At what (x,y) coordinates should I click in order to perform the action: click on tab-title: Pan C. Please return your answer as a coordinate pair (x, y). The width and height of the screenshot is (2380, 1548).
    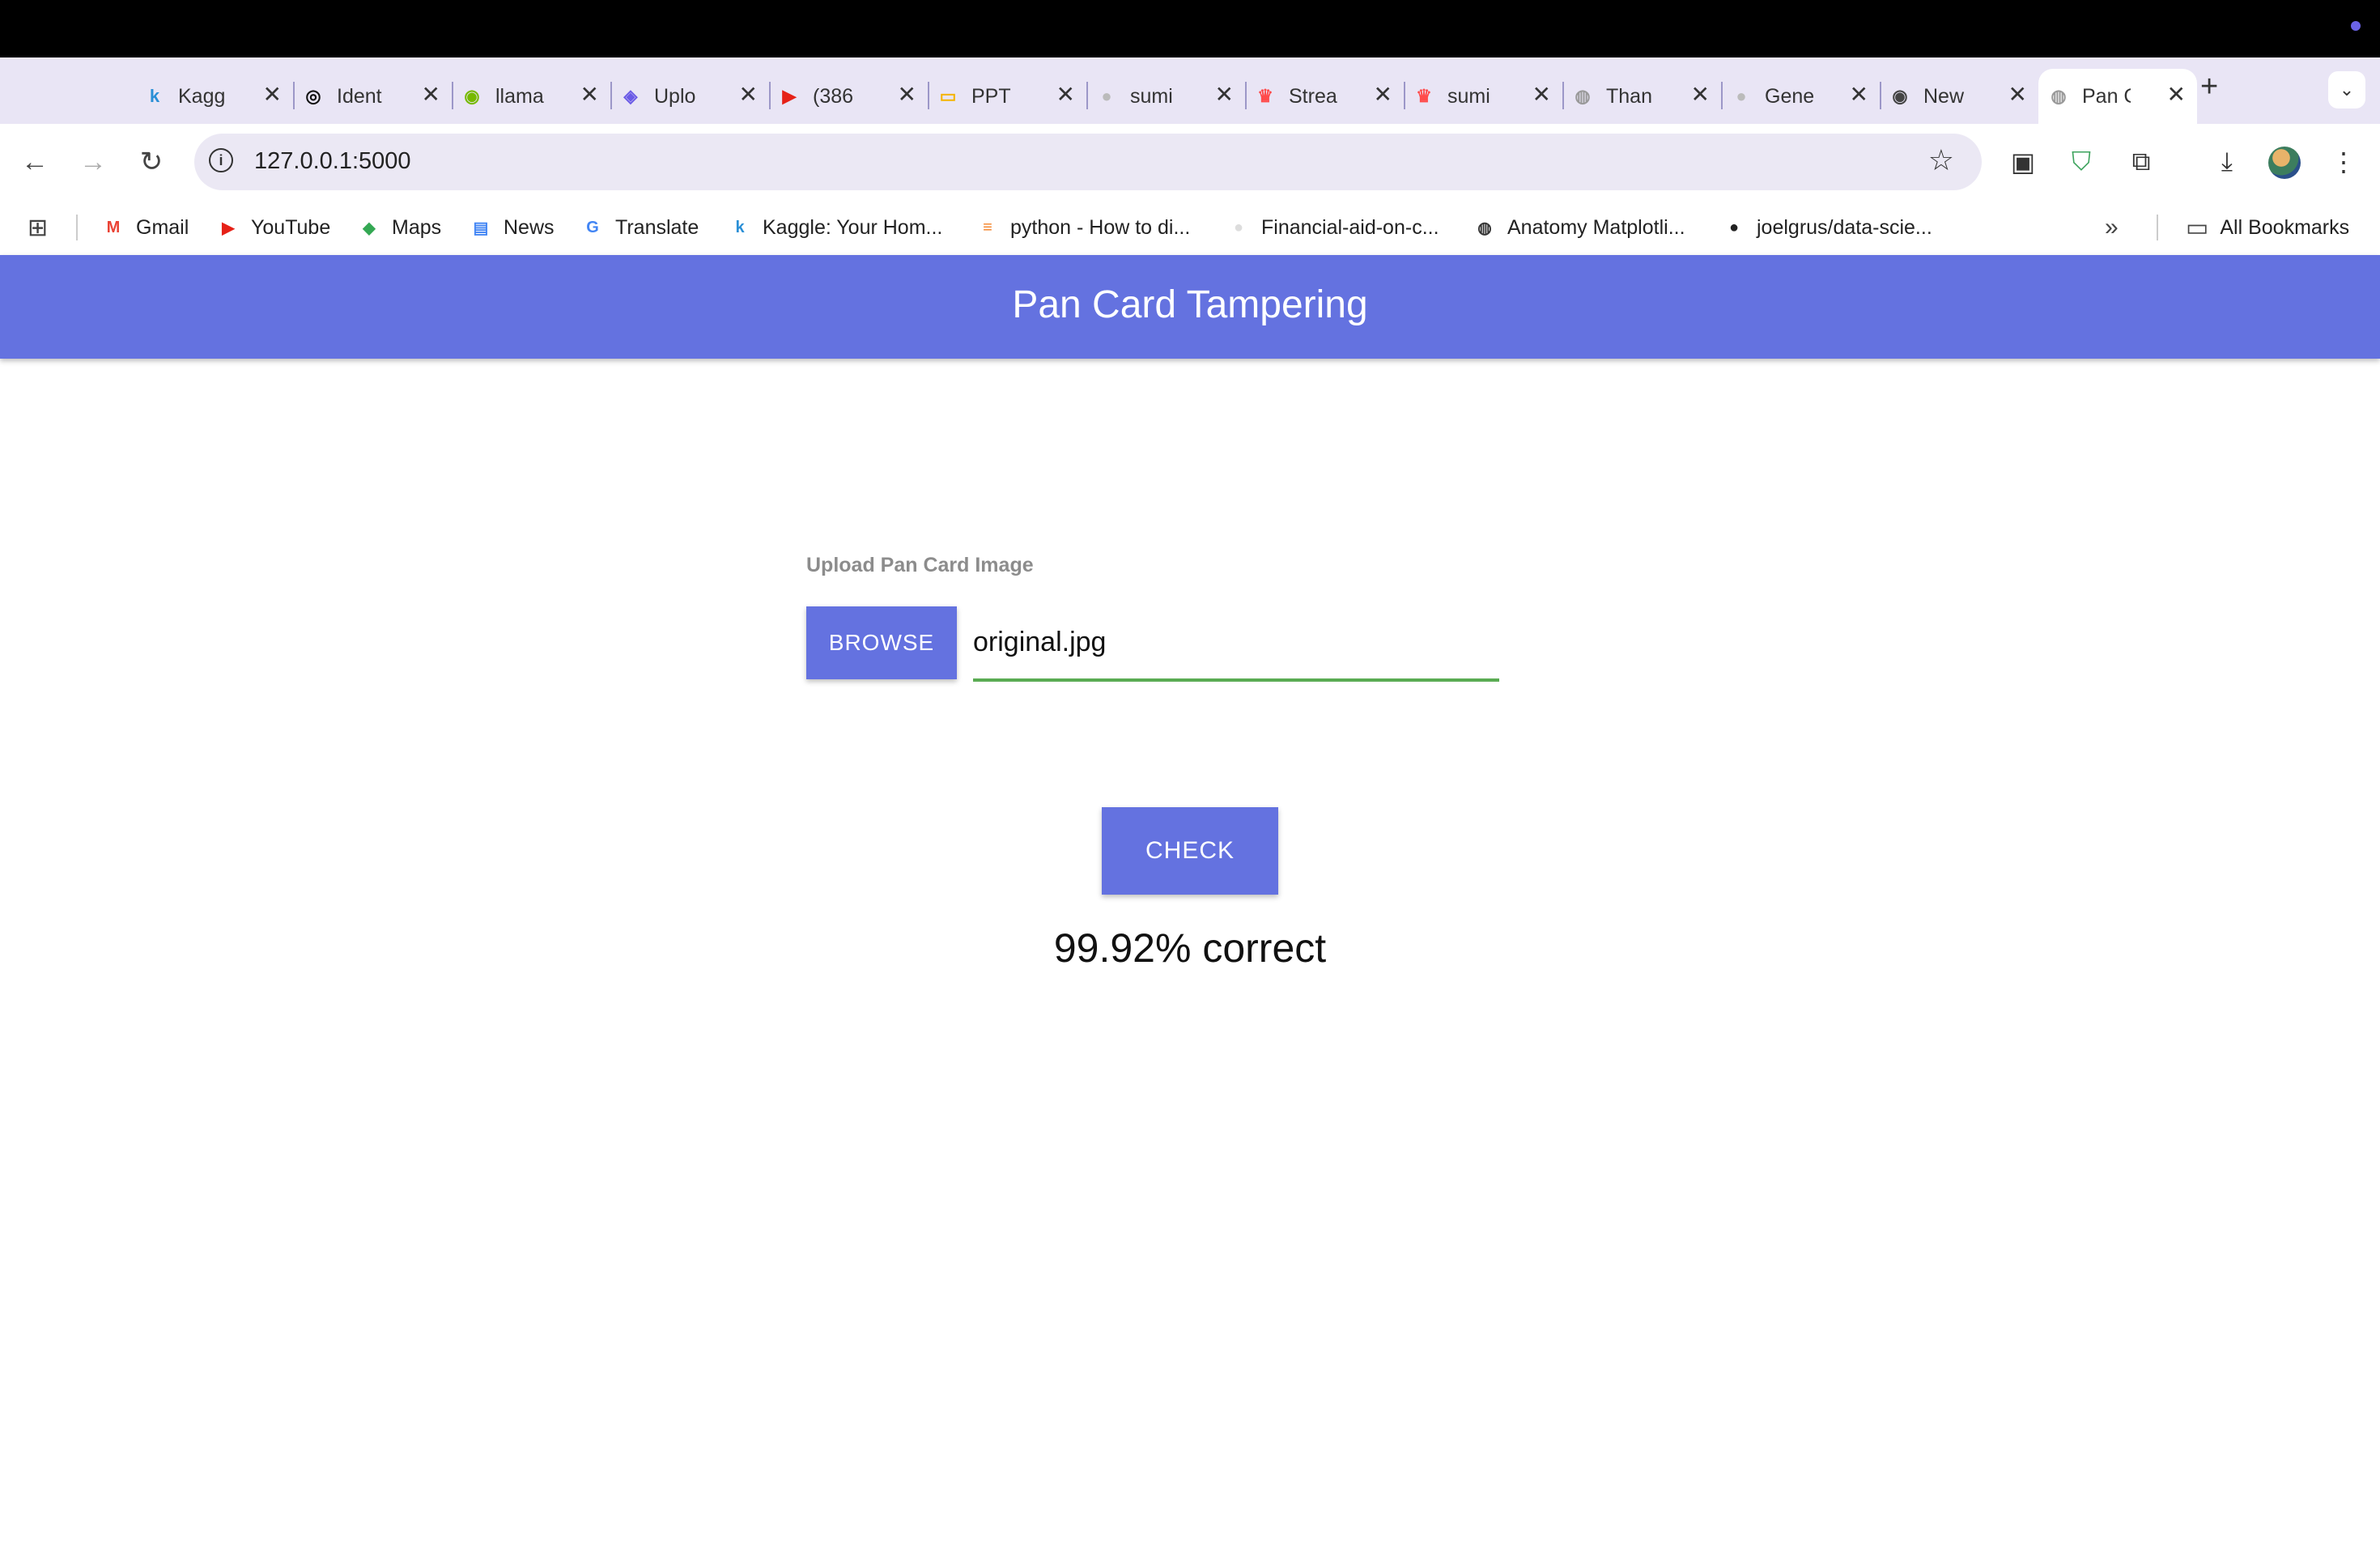
    Looking at the image, I should click on (2107, 96).